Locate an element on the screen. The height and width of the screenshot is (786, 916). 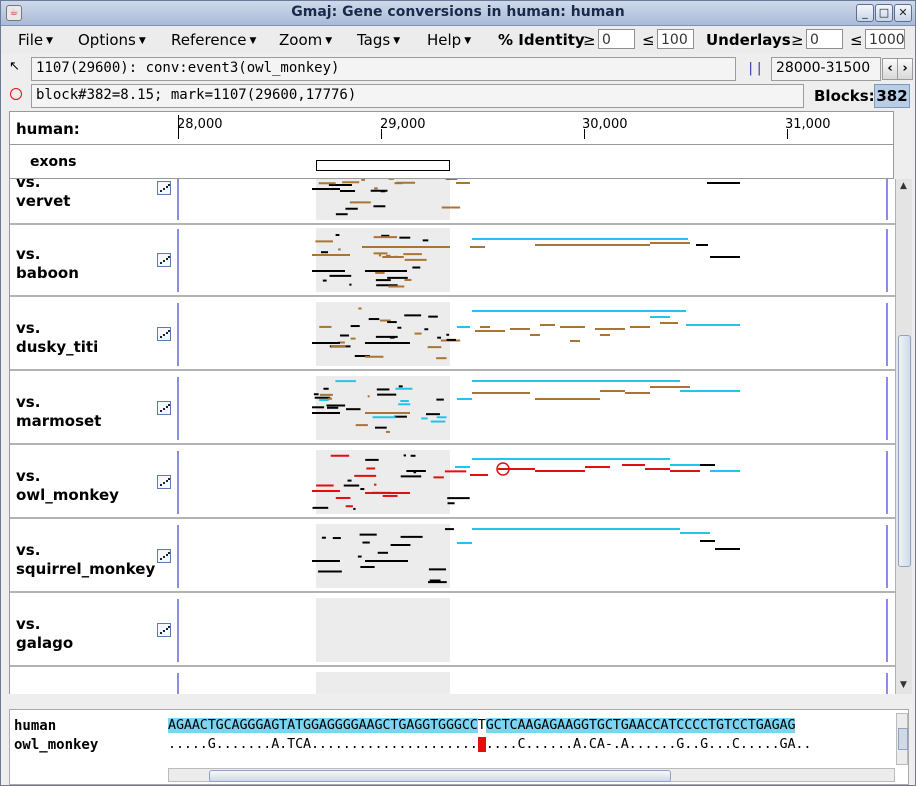
blocks-count: 382 is located at coordinates (892, 96).